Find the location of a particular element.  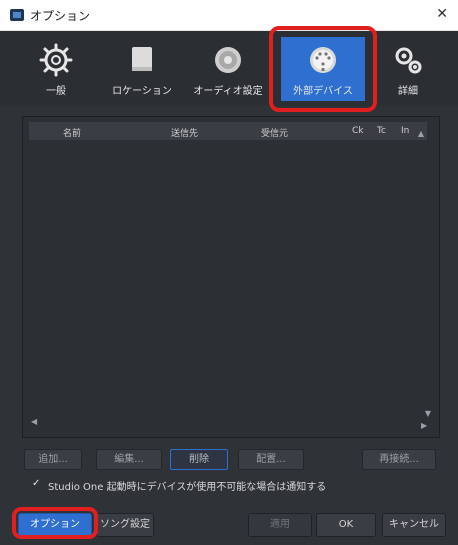

song-settings-button: ソング設定 is located at coordinates (125, 525).